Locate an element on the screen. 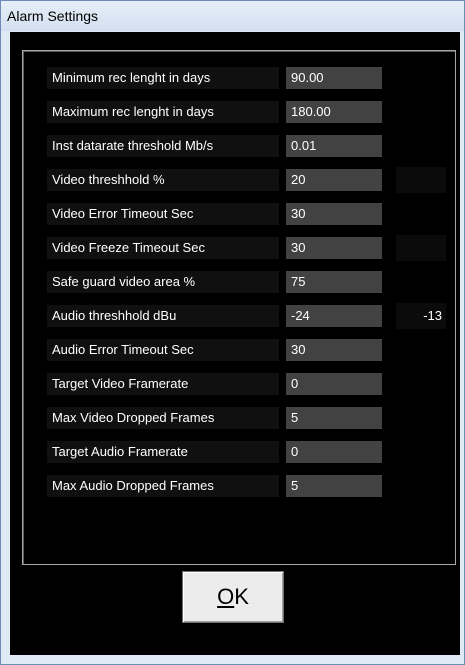 The width and height of the screenshot is (465, 665). window-title: Alarm Settings is located at coordinates (53, 16).